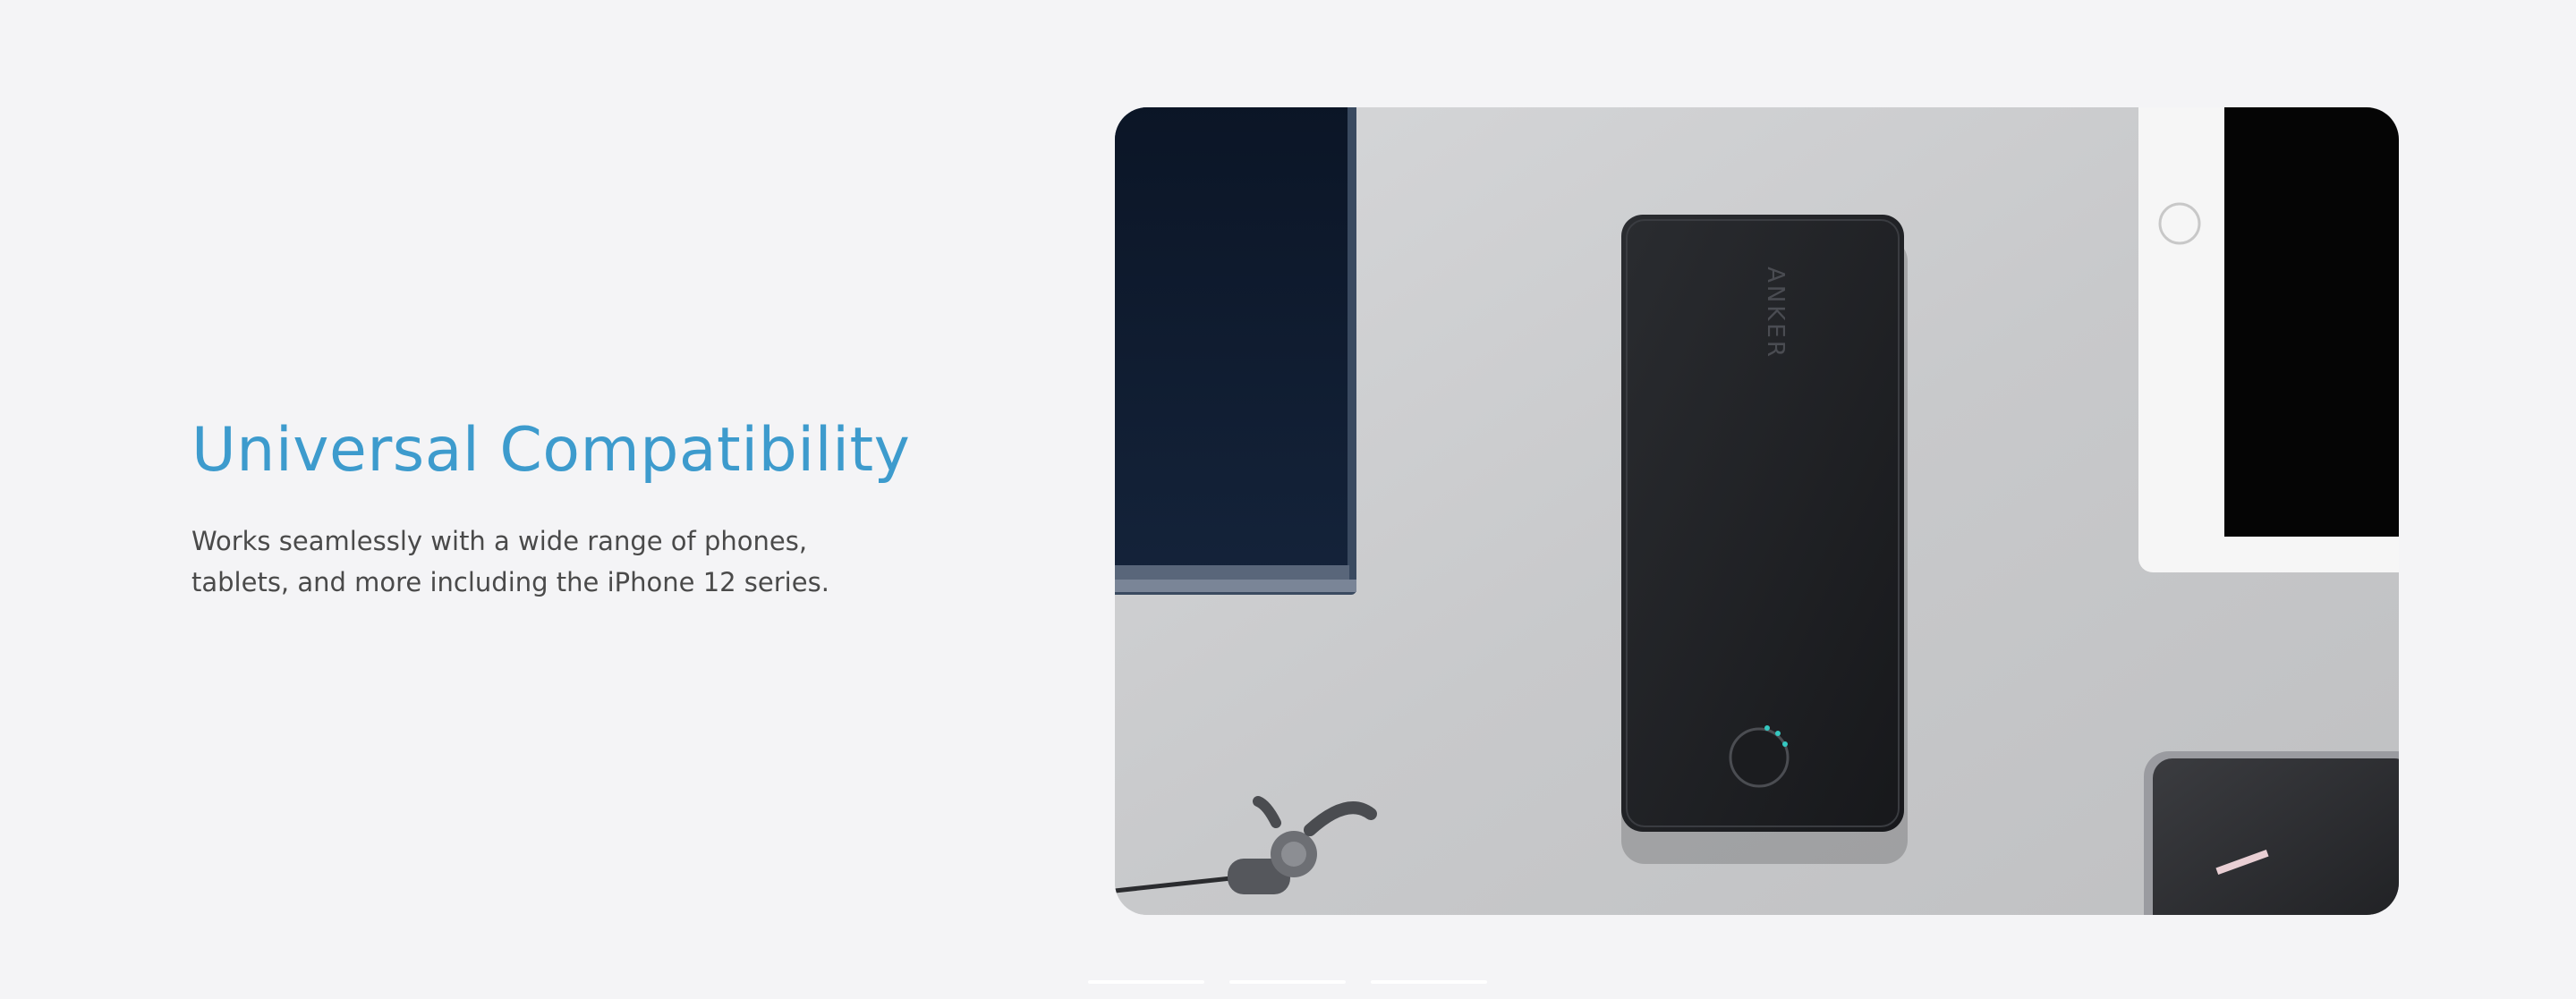 Image resolution: width=2576 pixels, height=999 pixels. Describe the element at coordinates (1762, 523) in the screenshot. I see `power-bank: ANKER` at that location.